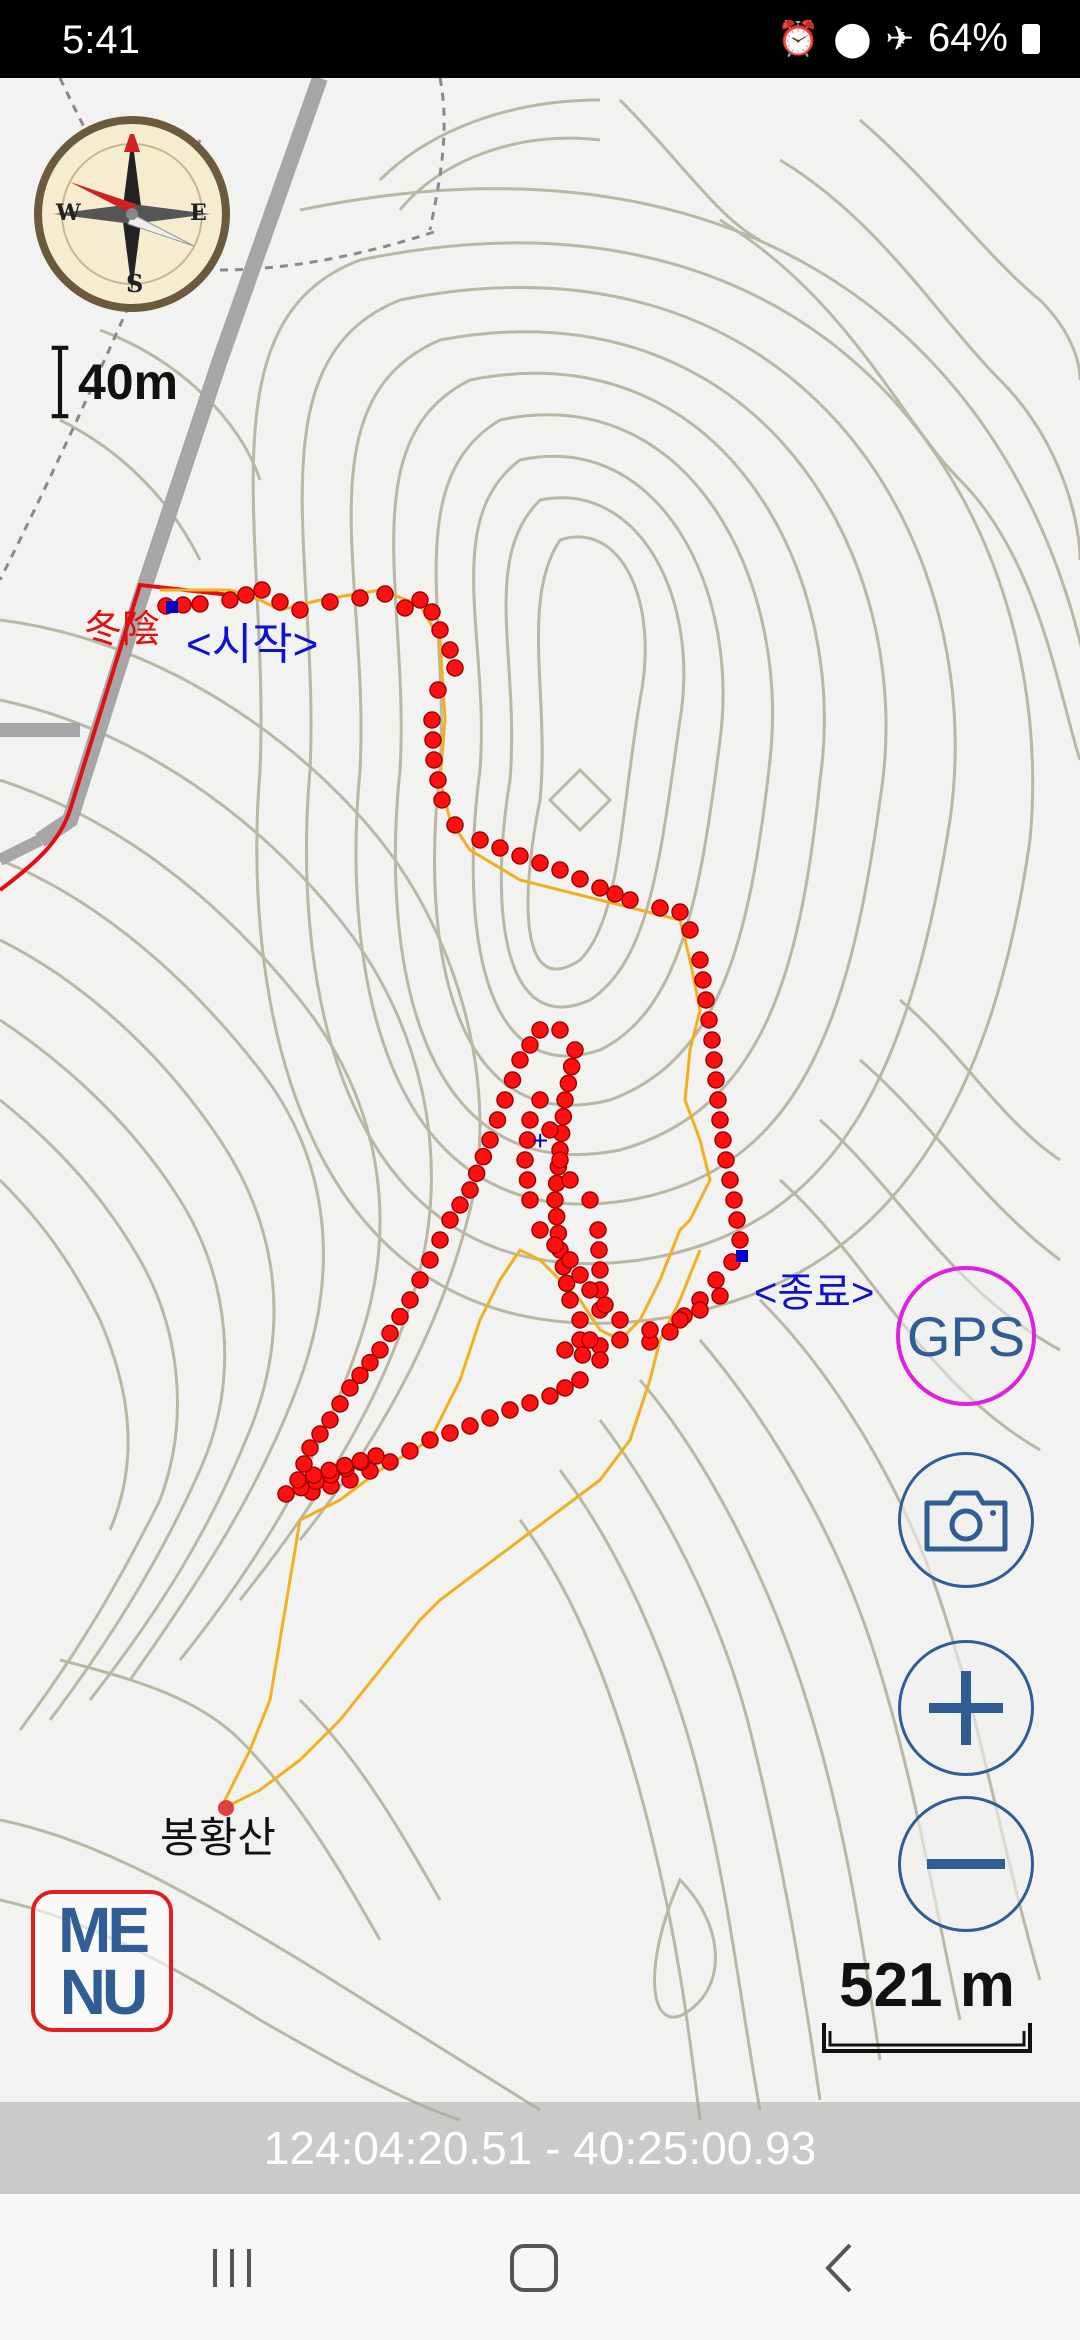 The width and height of the screenshot is (1080, 2340). I want to click on camera-button, so click(966, 1520).